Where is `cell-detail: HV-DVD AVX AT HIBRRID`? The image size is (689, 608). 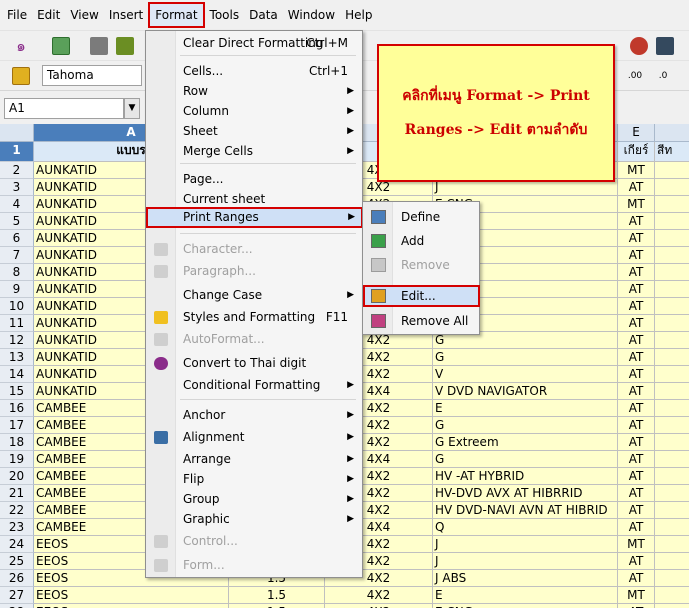 cell-detail: HV-DVD AVX AT HIBRRID is located at coordinates (525, 493).